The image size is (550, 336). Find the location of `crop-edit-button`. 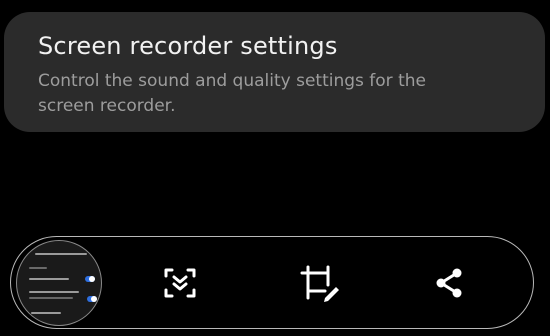

crop-edit-button is located at coordinates (319, 283).